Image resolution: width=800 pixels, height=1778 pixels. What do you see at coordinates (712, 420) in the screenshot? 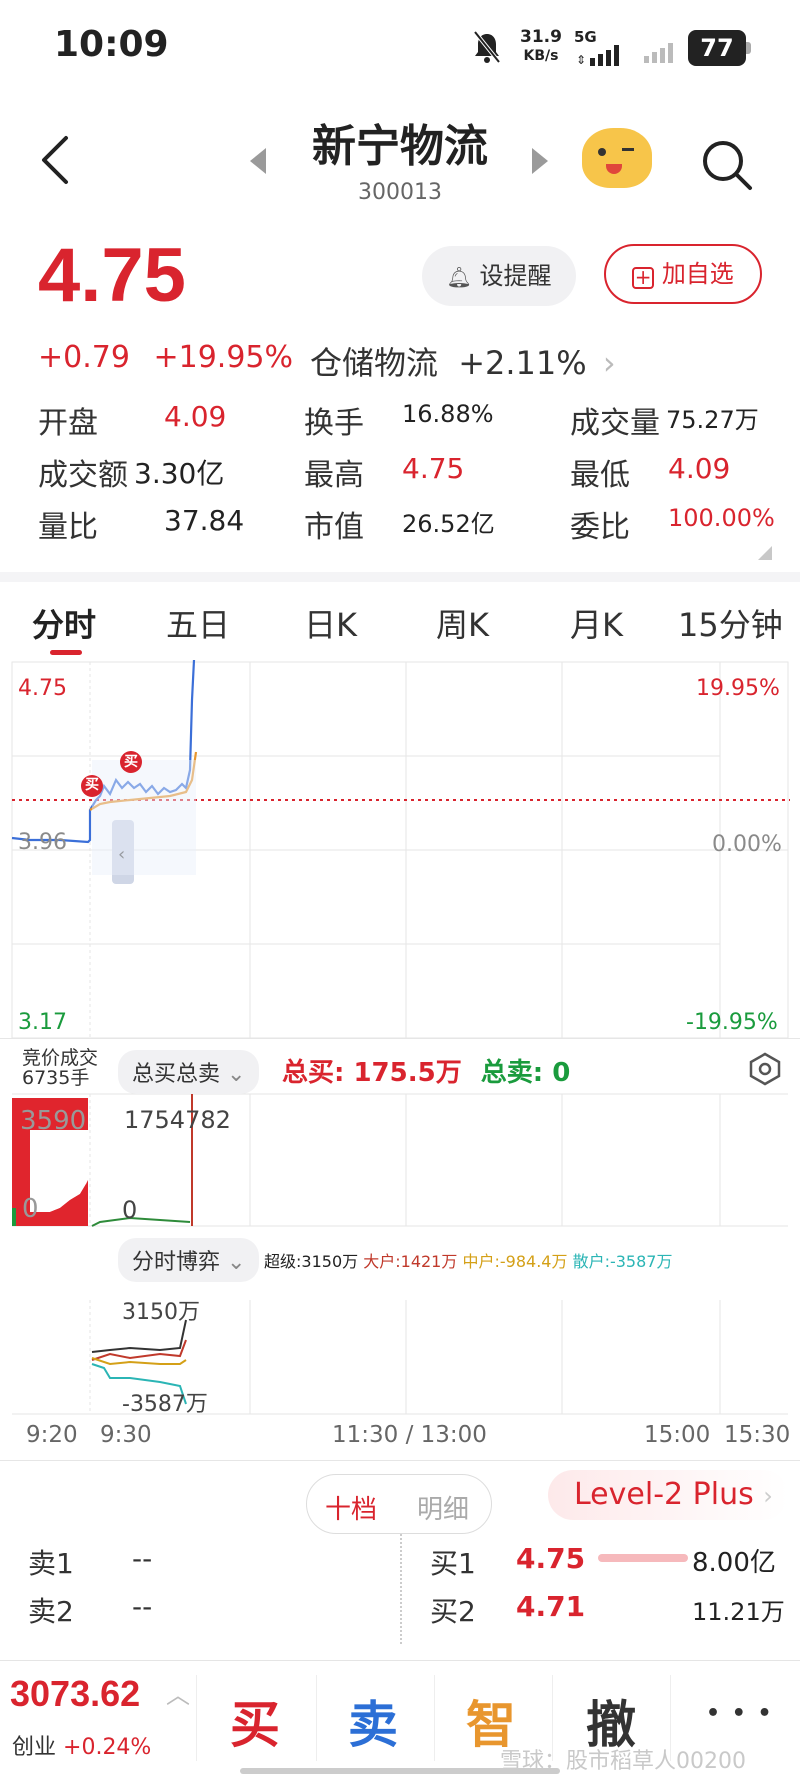
I see `stat-value: 75.27万` at bounding box center [712, 420].